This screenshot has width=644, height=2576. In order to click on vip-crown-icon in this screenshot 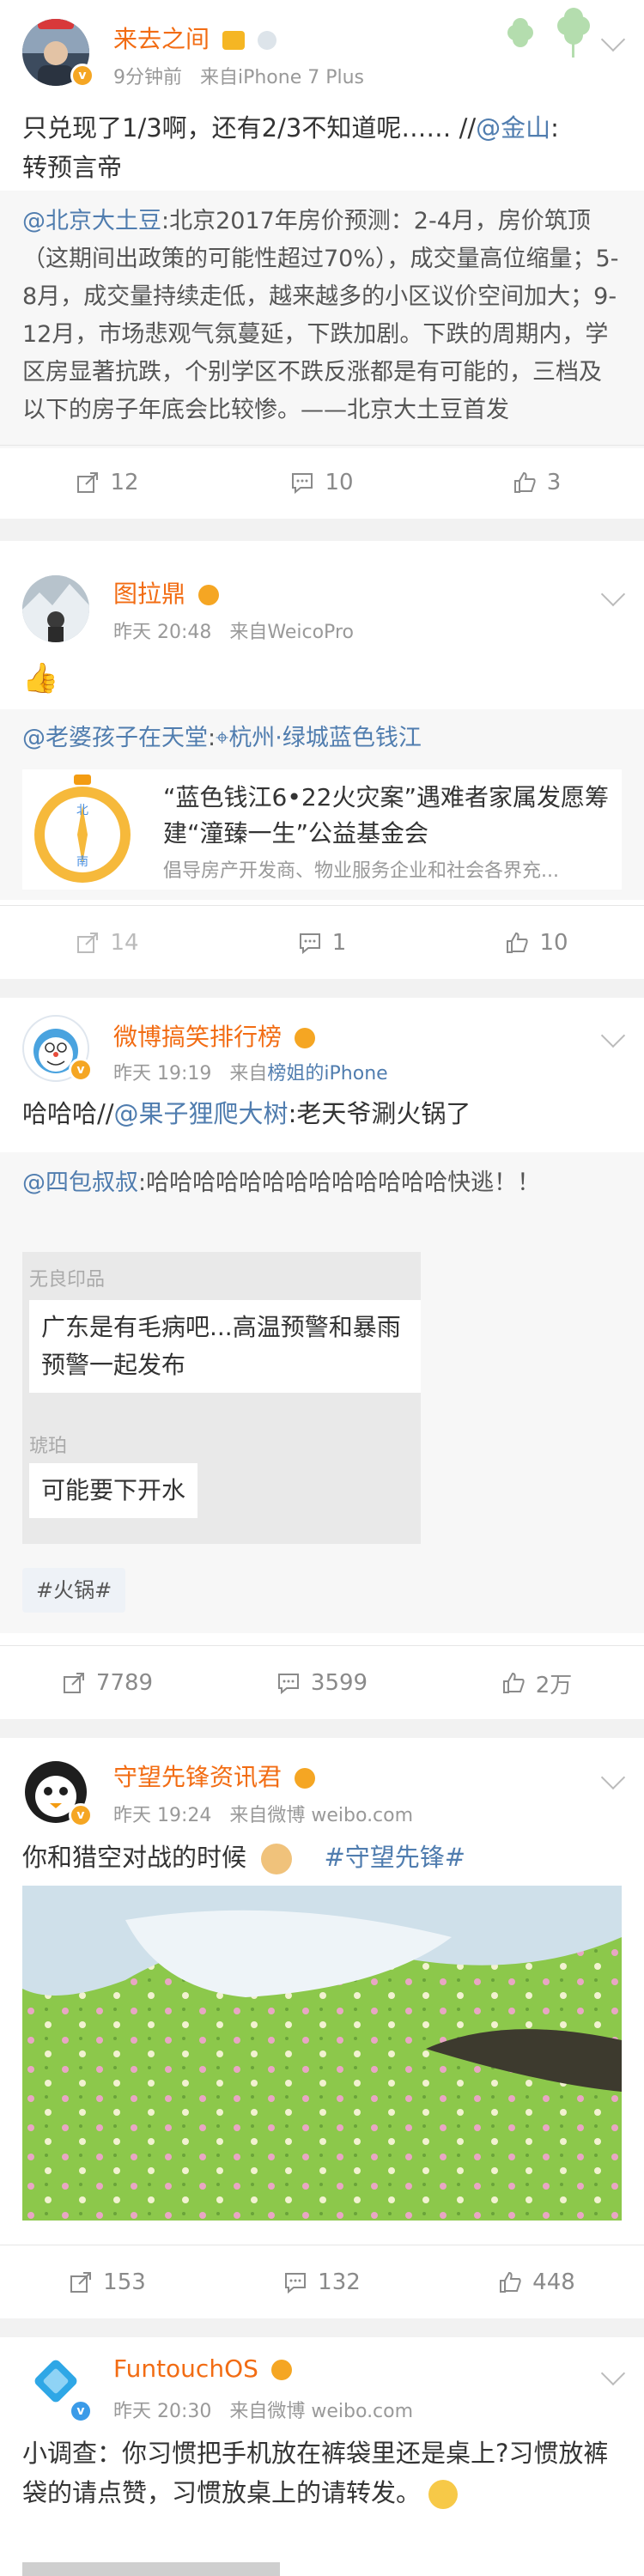, I will do `click(233, 40)`.